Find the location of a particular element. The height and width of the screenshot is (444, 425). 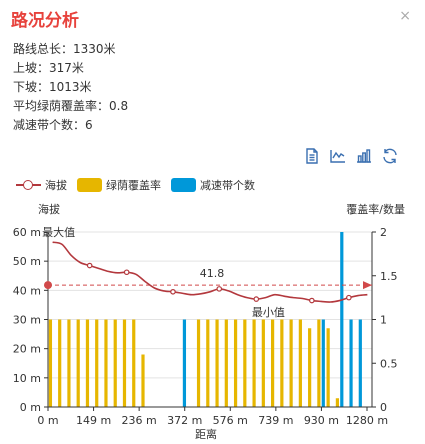

x-tick-label: 236 m is located at coordinates (139, 420).